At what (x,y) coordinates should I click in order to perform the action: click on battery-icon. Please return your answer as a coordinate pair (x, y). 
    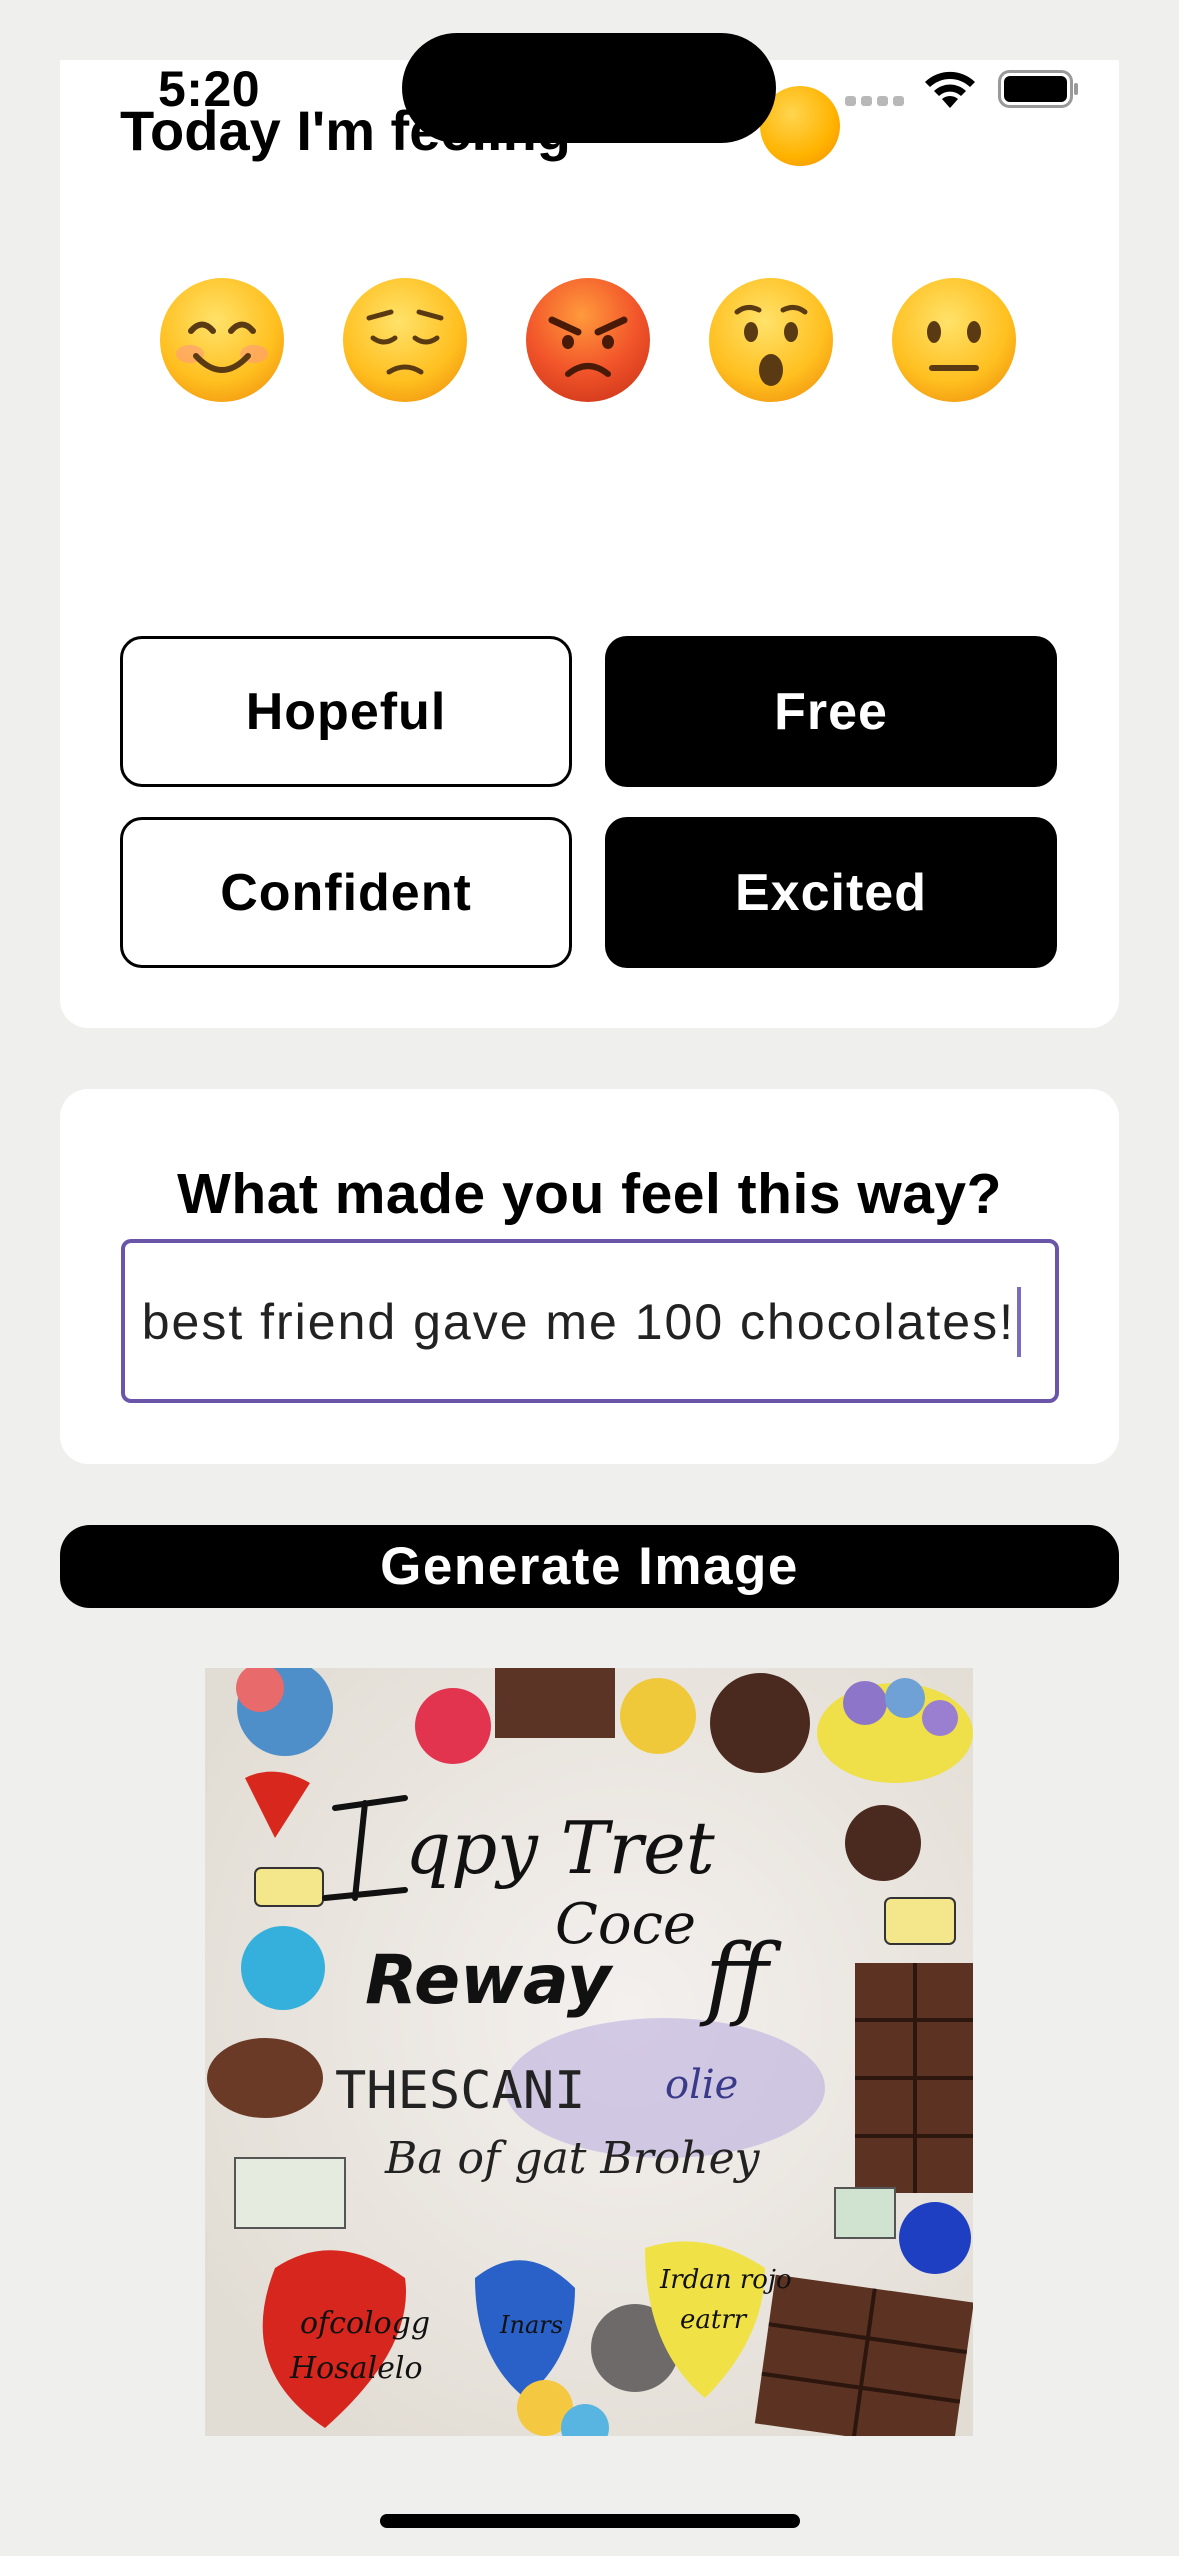
    Looking at the image, I should click on (1039, 89).